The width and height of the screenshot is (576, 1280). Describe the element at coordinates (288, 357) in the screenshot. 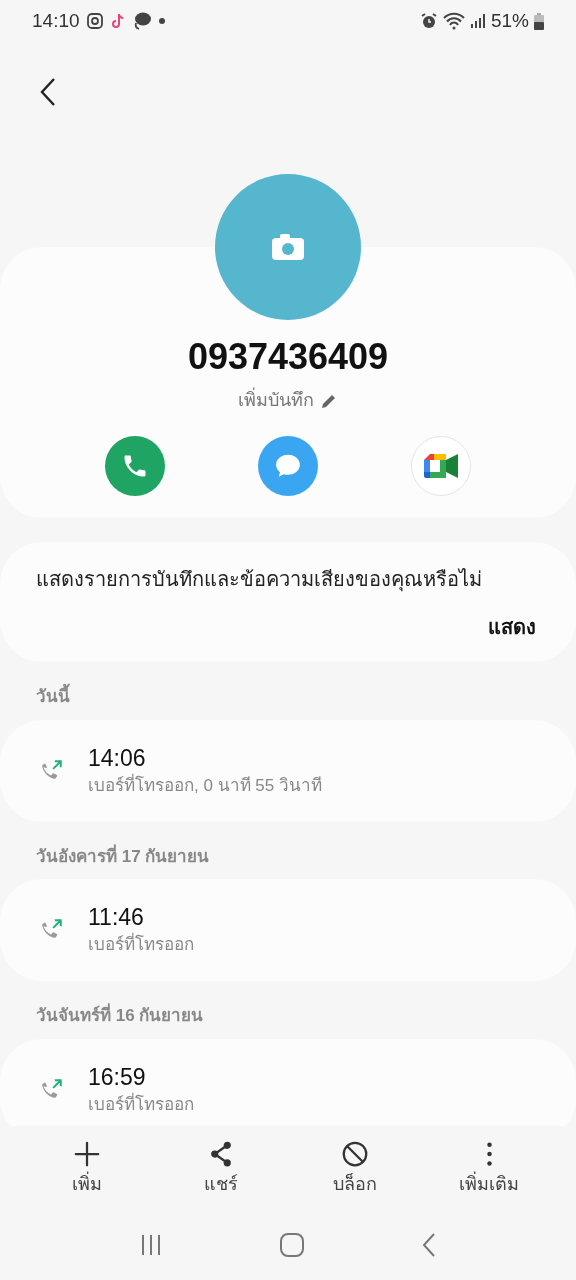

I see `phone-number: 0937436409` at that location.